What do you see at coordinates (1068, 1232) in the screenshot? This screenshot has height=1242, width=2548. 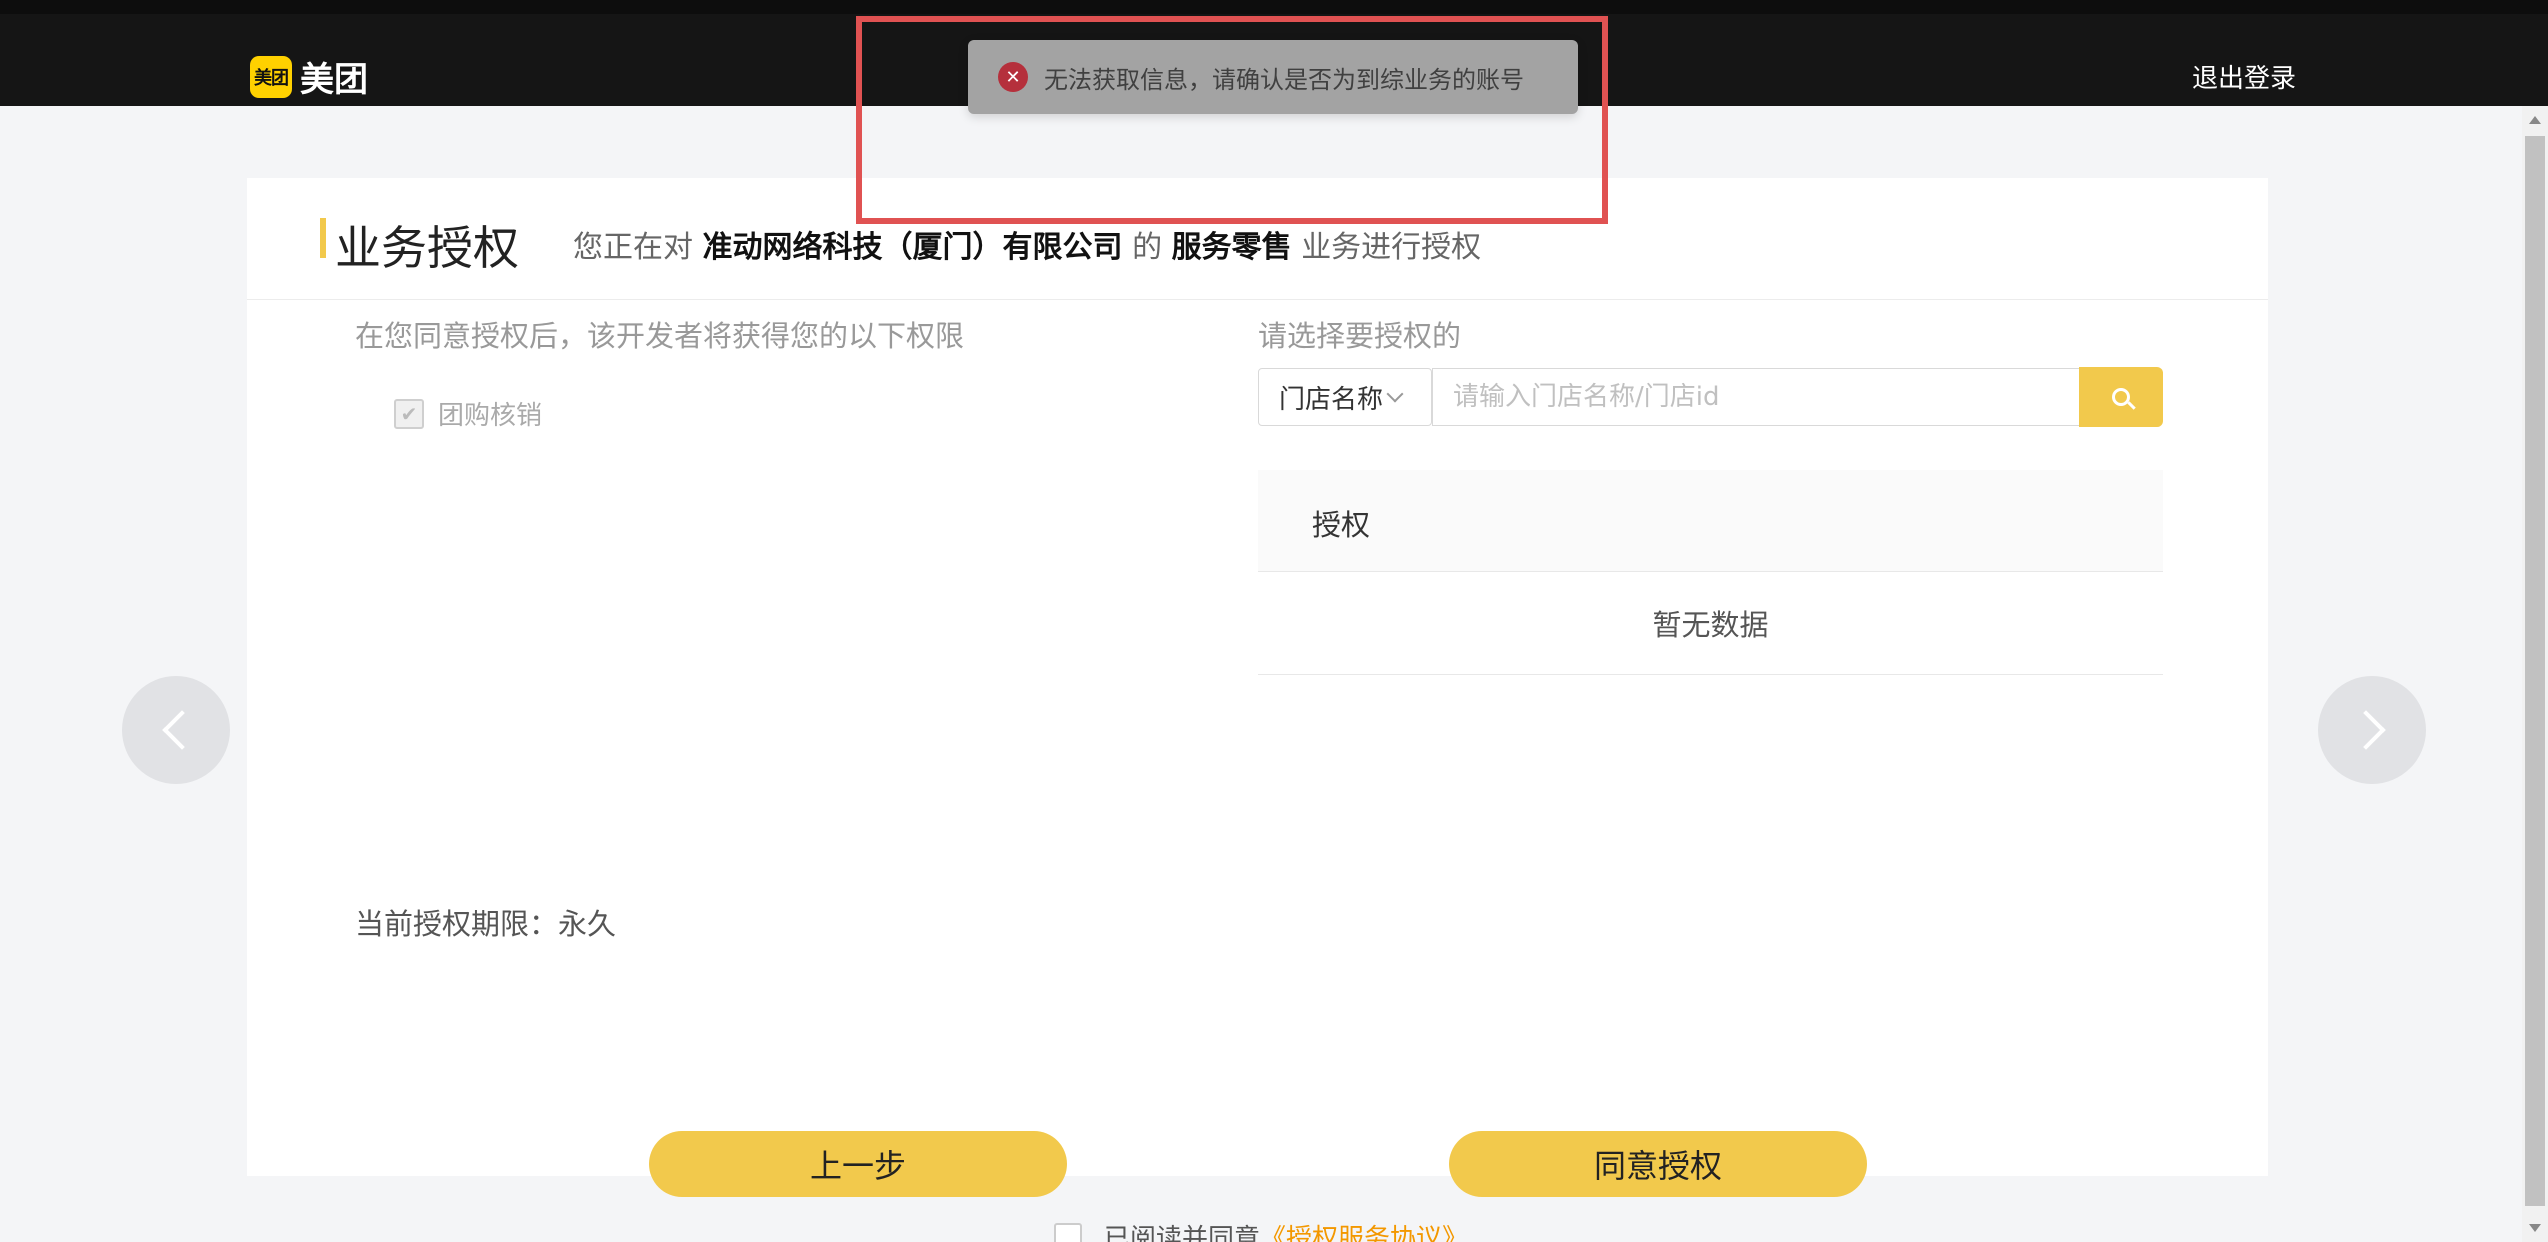 I see `agreement-checkbox` at bounding box center [1068, 1232].